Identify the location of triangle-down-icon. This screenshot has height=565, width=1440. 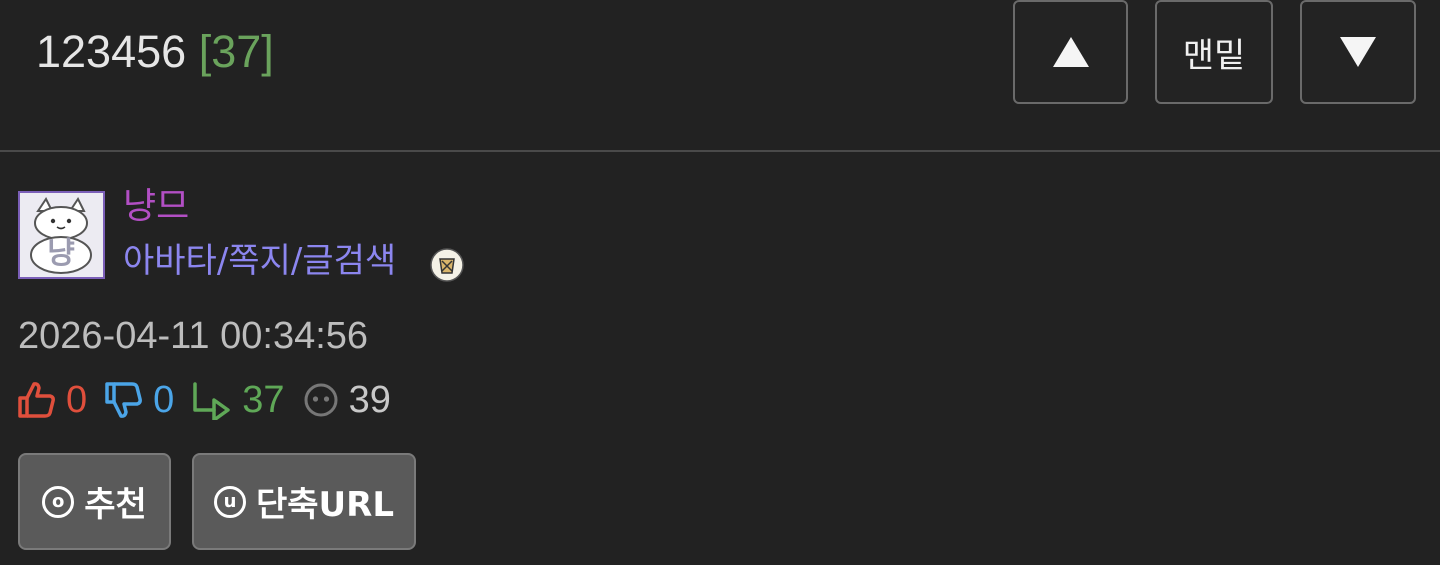
(1358, 52).